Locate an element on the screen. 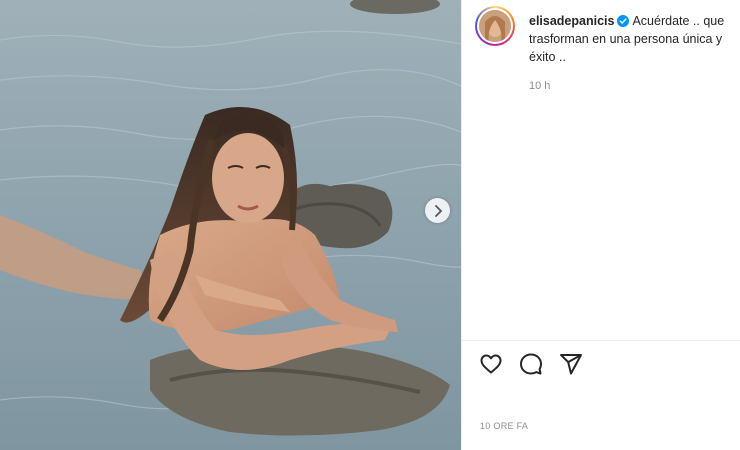 The image size is (740, 450). like-heart-icon is located at coordinates (491, 364).